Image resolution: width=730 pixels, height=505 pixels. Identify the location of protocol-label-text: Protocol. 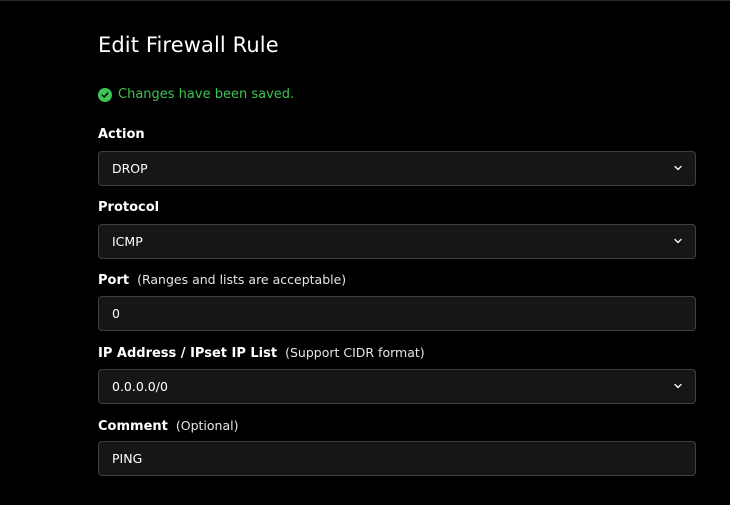
(129, 207).